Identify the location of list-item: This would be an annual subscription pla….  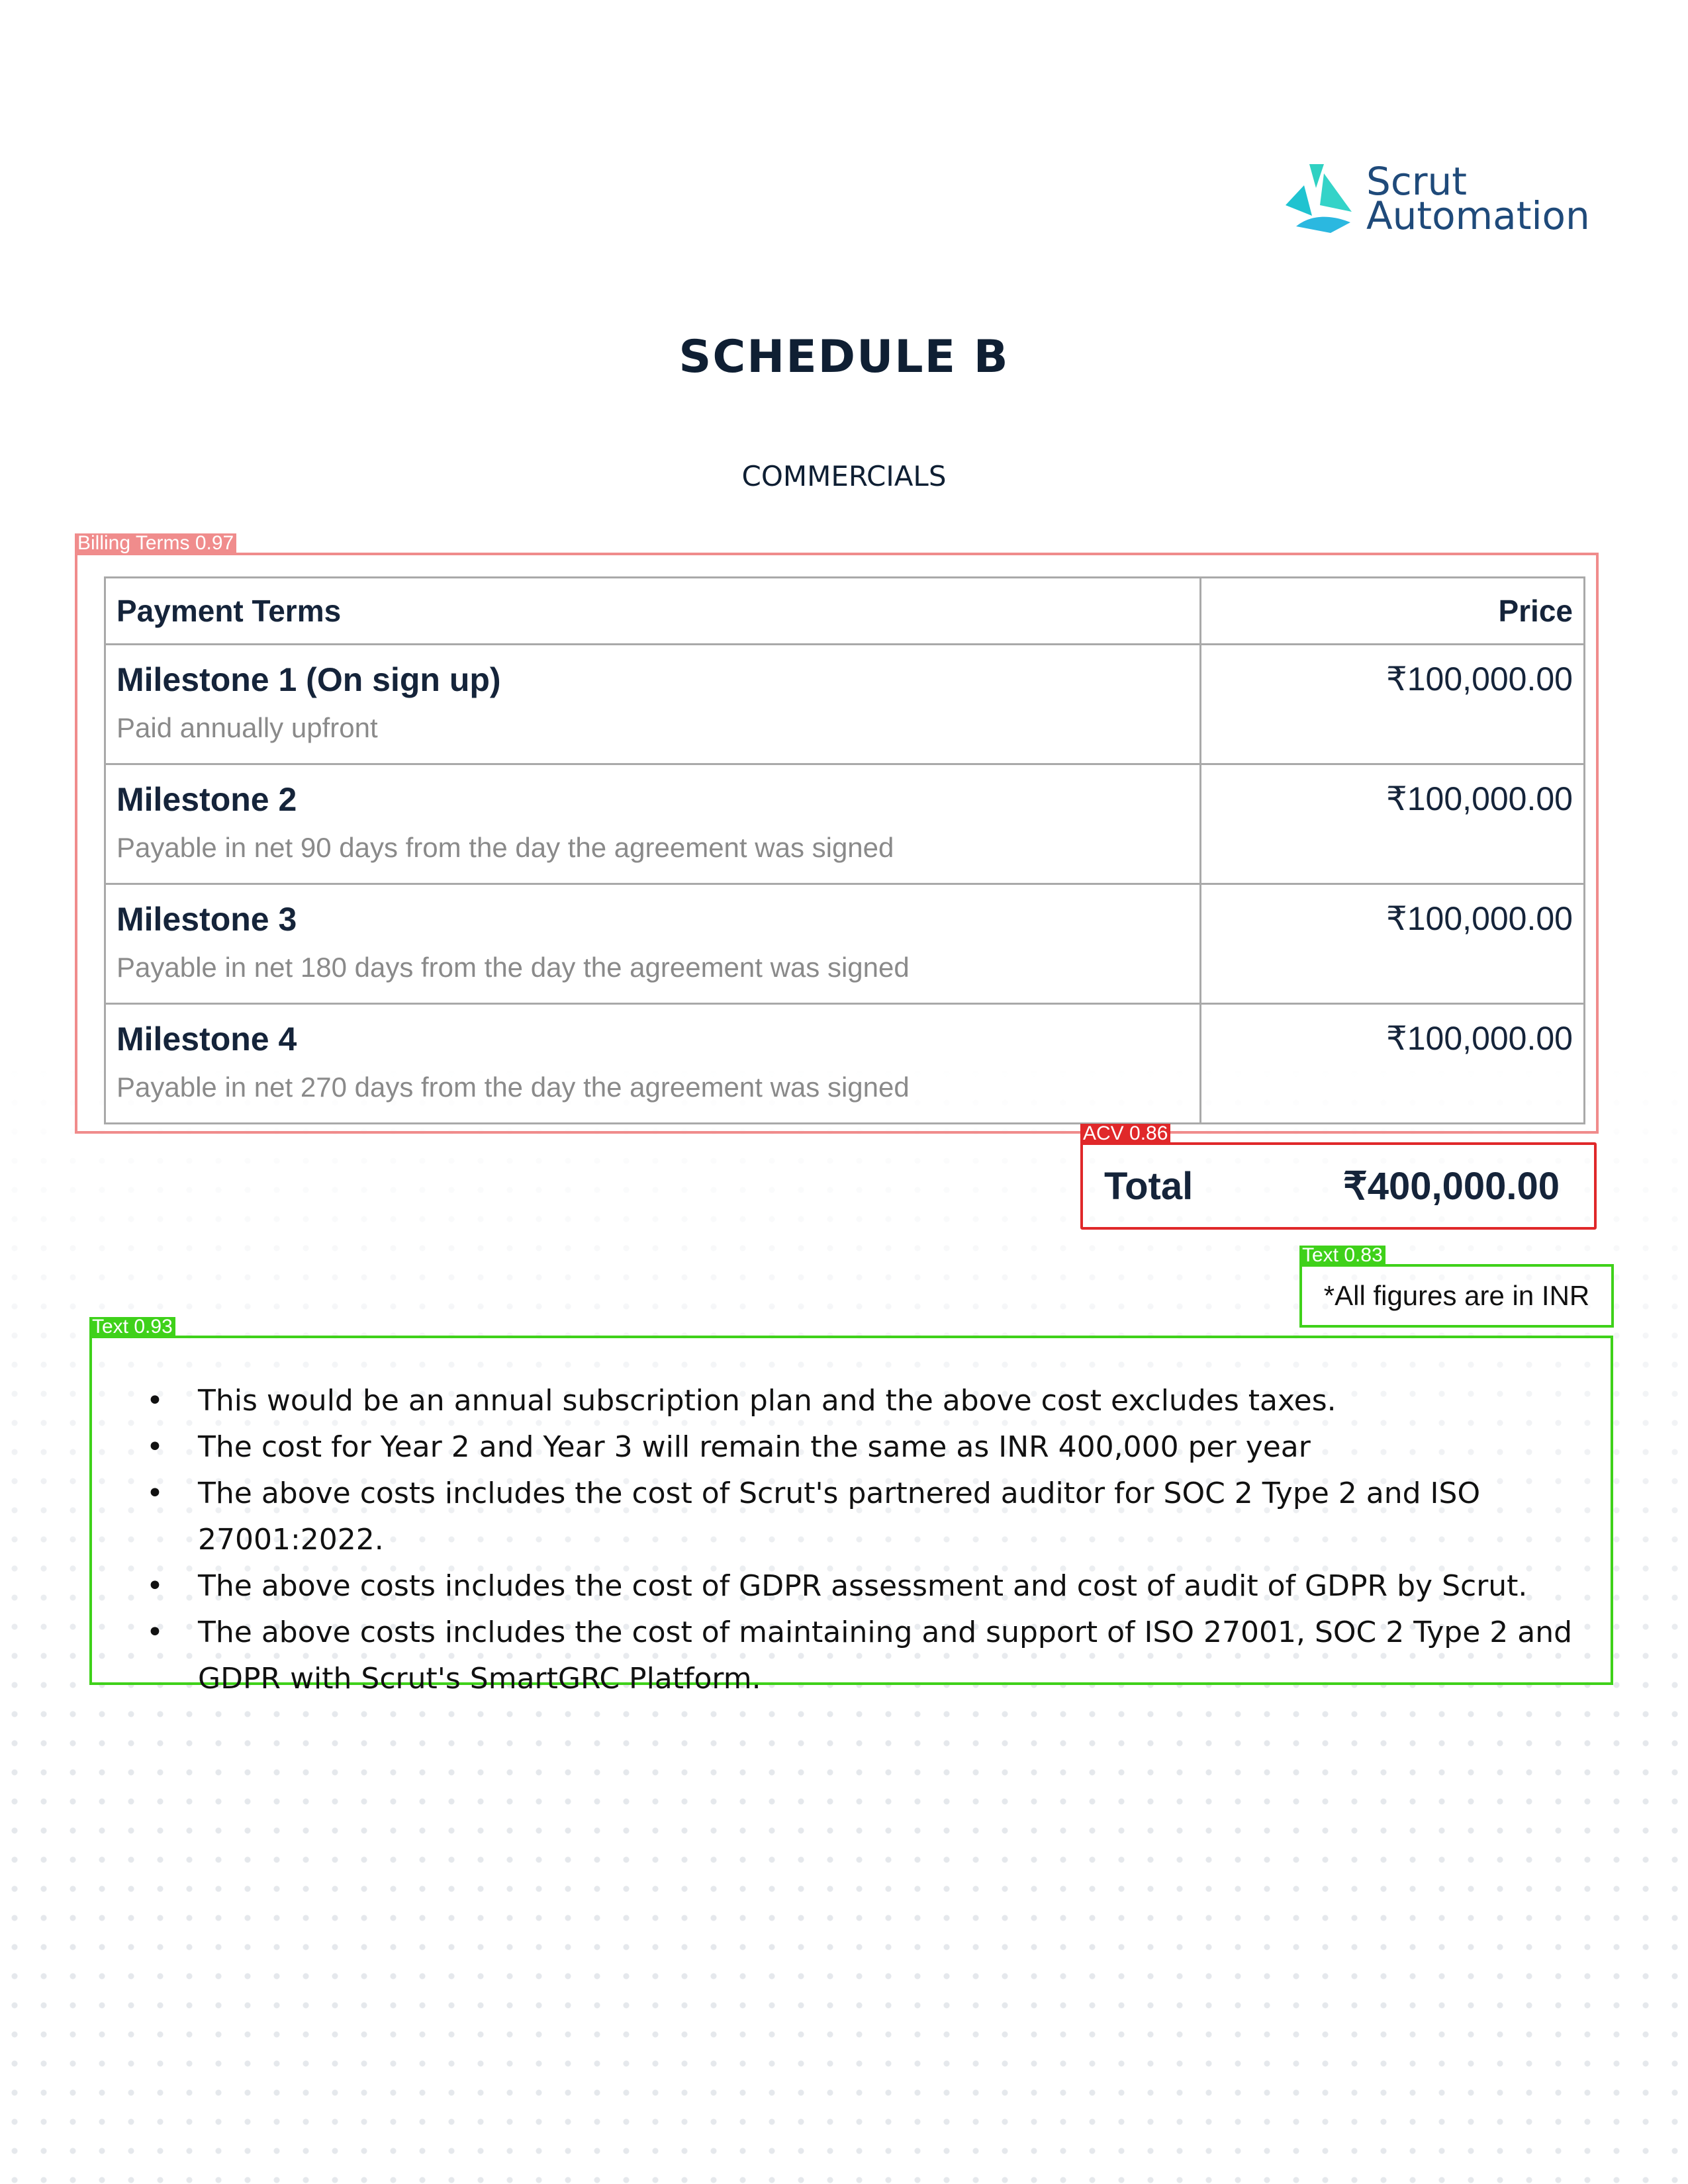
(878, 1401).